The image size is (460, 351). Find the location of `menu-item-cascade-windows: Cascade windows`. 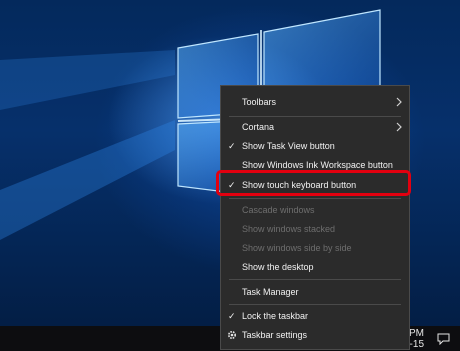

menu-item-cascade-windows: Cascade windows is located at coordinates (315, 210).